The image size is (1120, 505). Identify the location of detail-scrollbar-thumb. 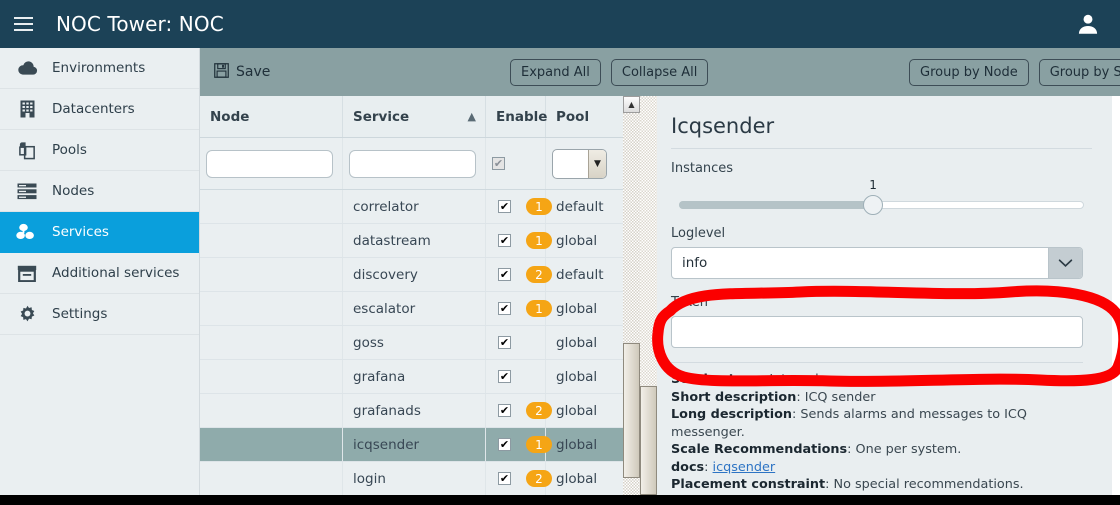
(648, 440).